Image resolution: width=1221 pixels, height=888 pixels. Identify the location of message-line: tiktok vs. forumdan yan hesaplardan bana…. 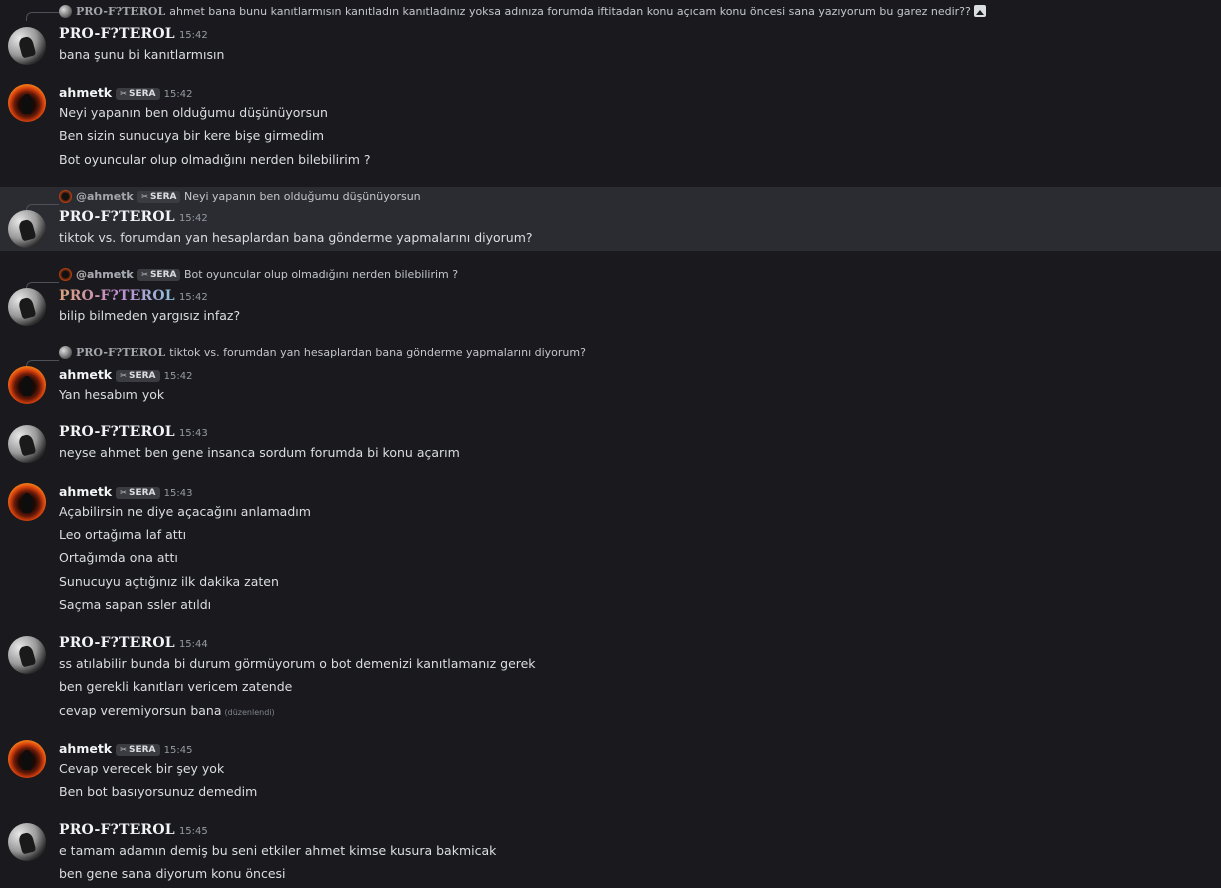
(296, 237).